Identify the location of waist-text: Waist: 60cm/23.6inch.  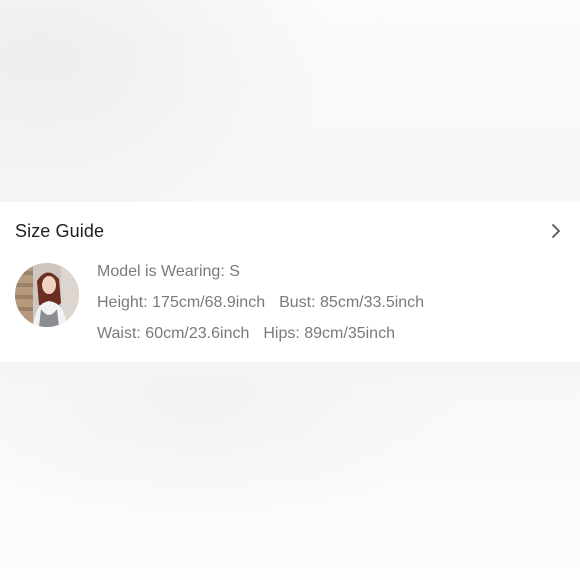
(173, 333).